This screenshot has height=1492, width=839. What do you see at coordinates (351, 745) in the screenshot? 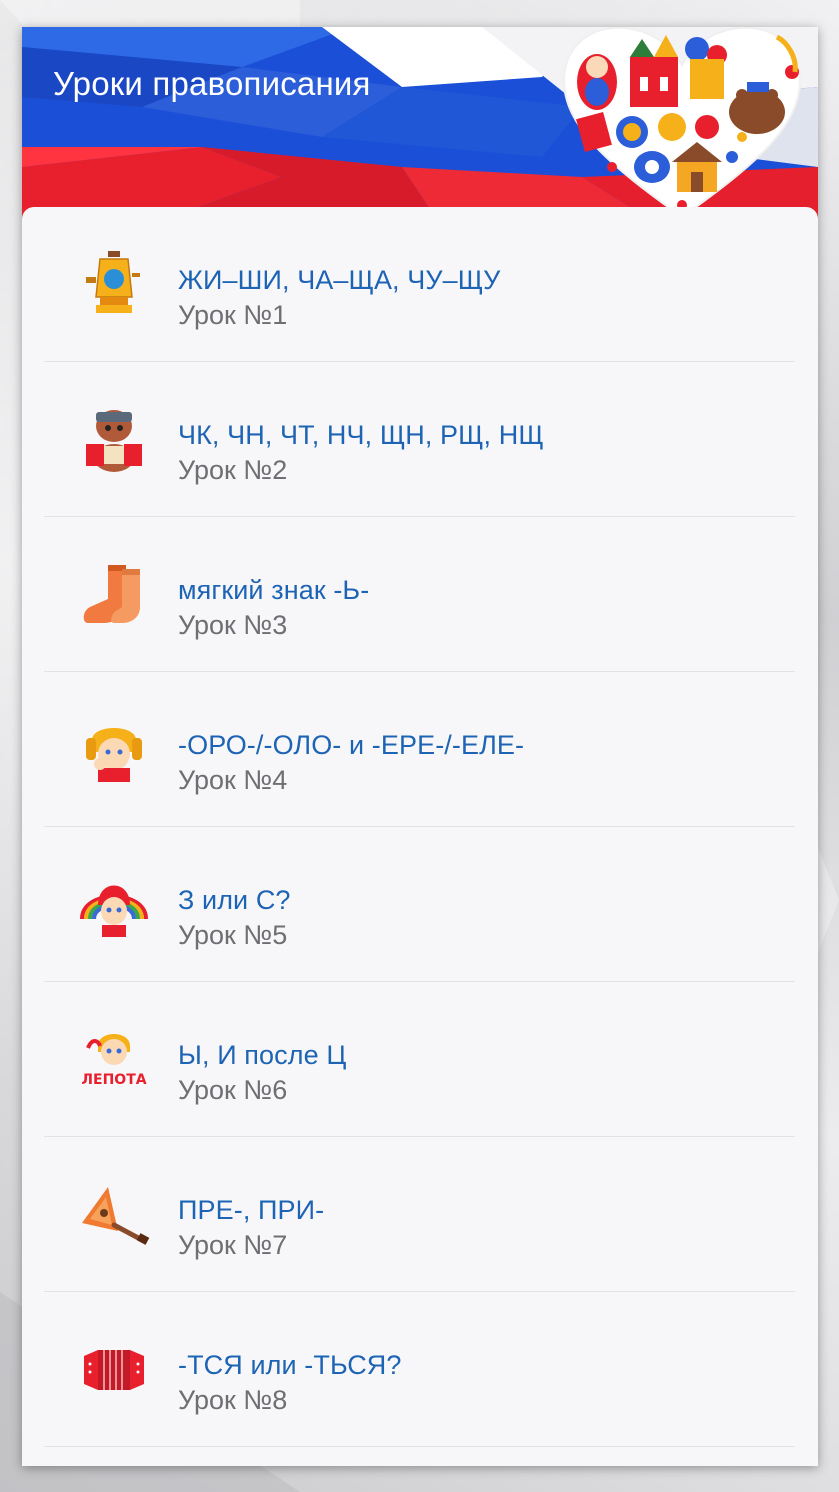
I see `lesson-title: -ОРО-/-ОЛО- и -ЕРЕ-/-ЕЛЕ-` at bounding box center [351, 745].